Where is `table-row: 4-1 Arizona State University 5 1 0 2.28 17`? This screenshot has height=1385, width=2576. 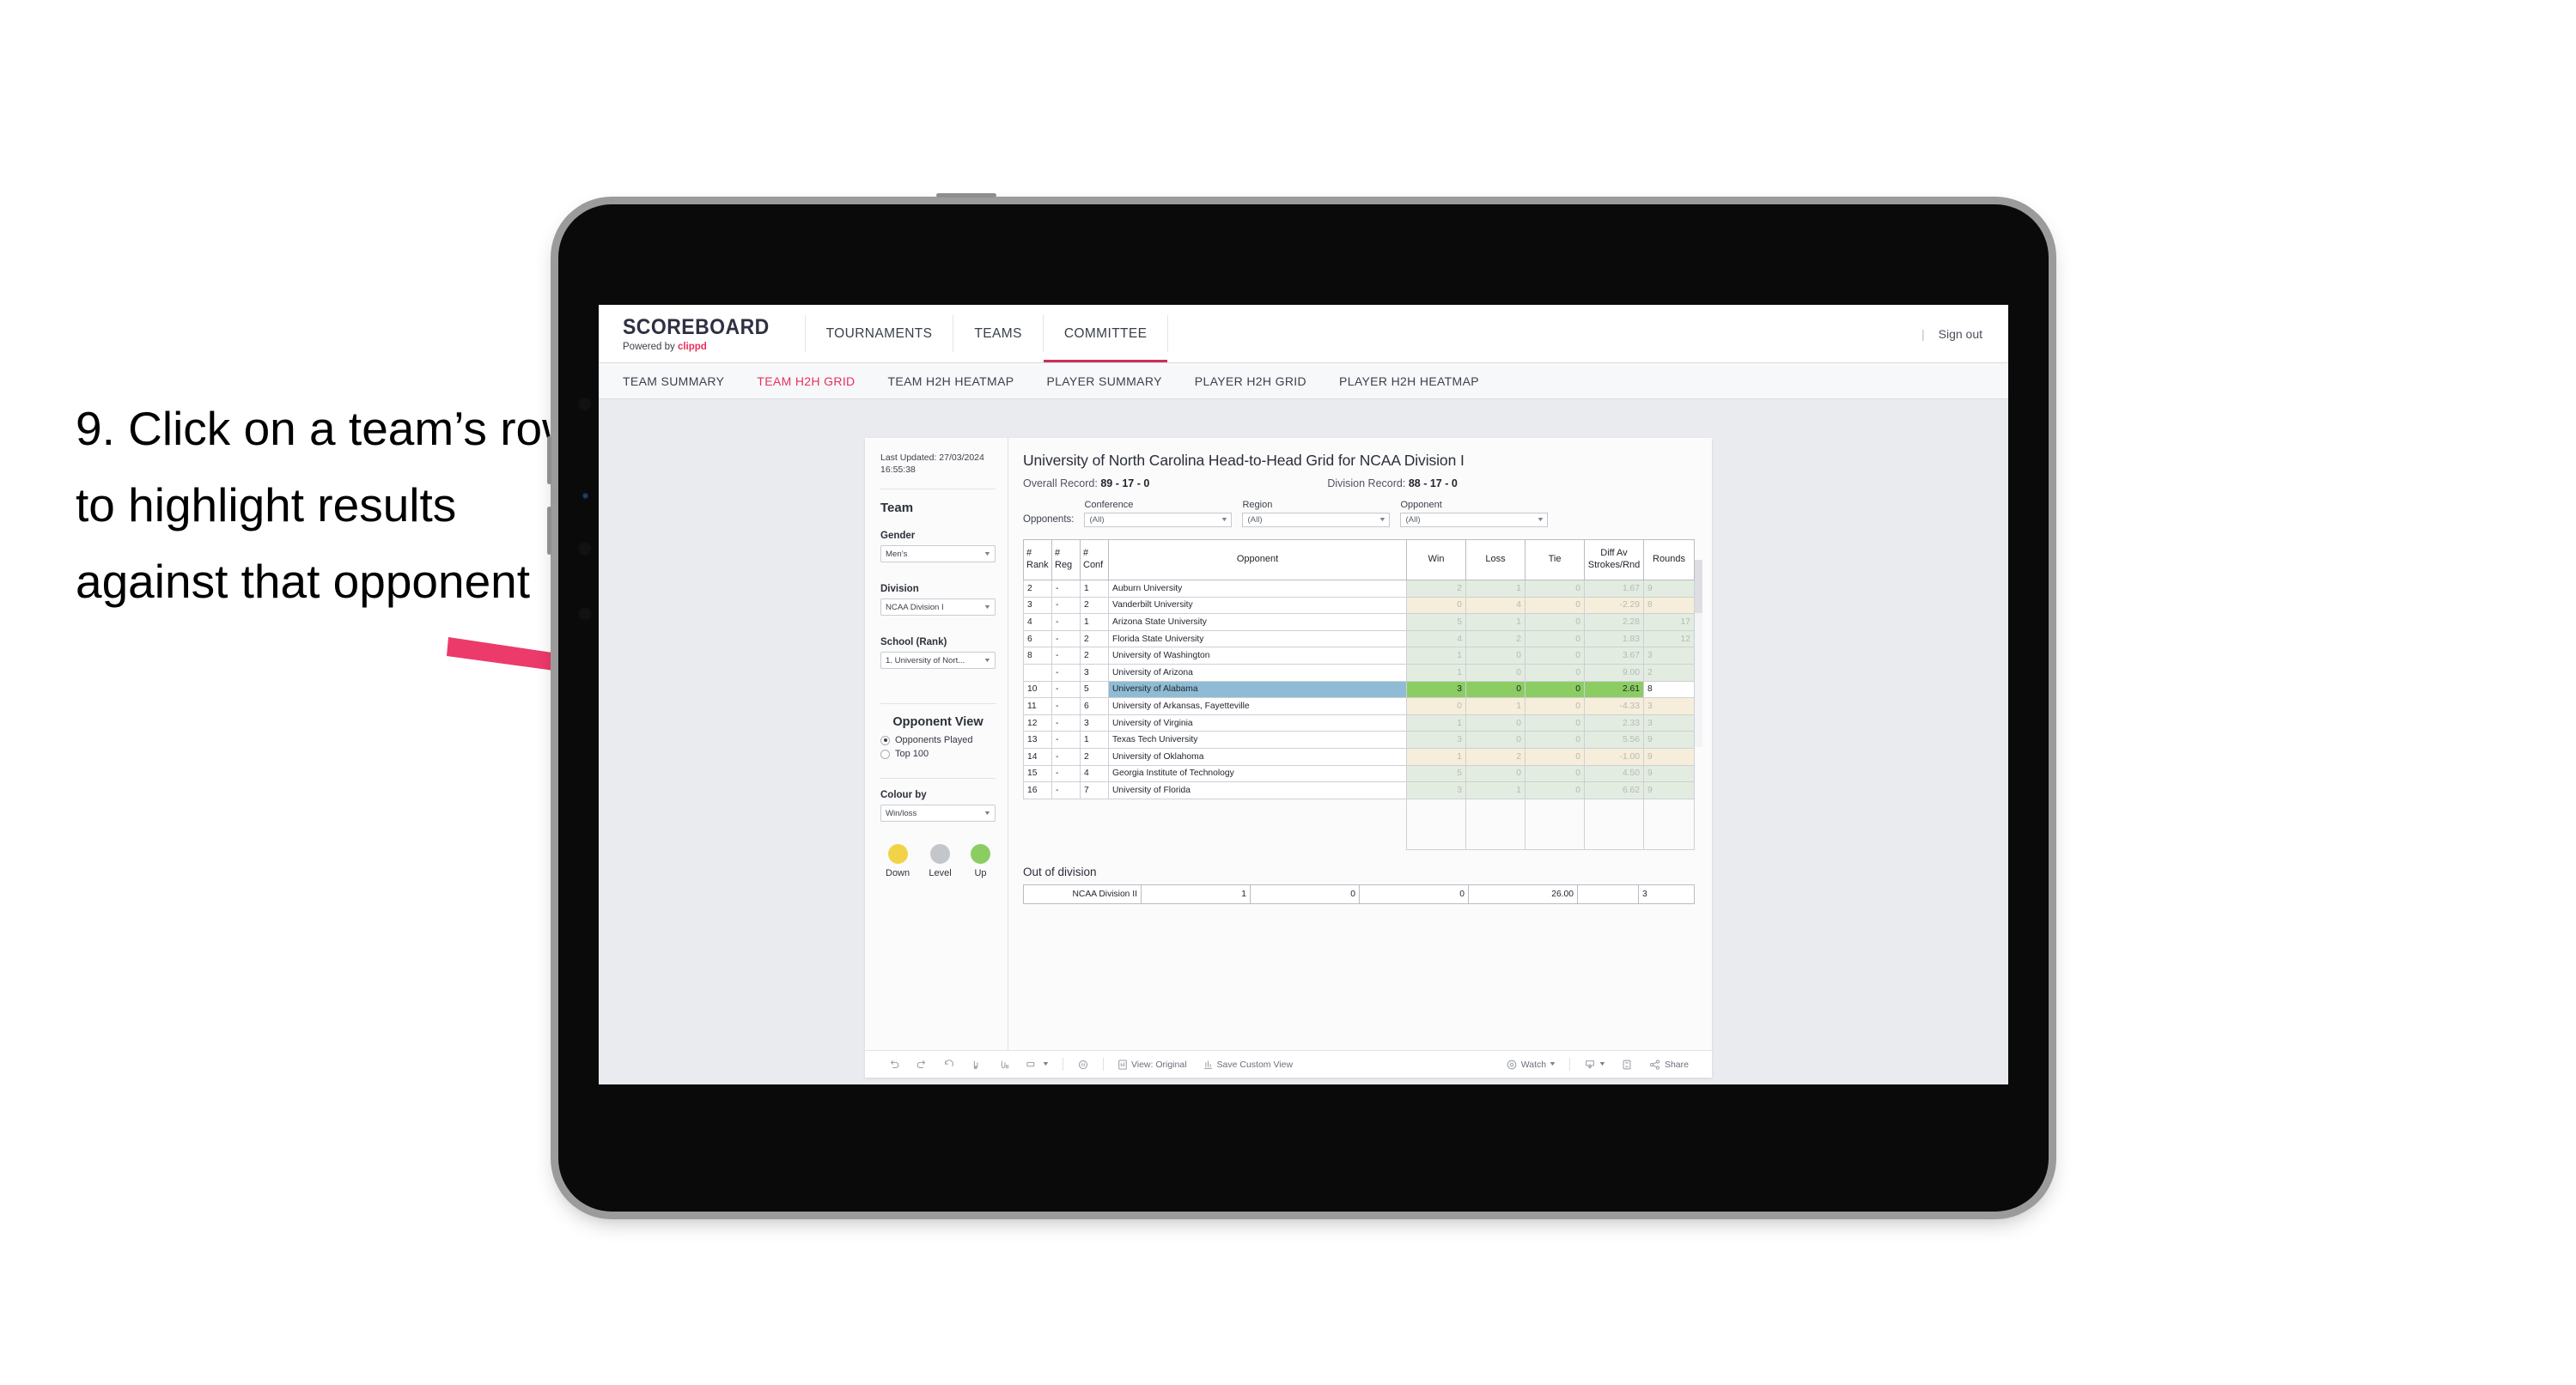
table-row: 4-1 Arizona State University 5 1 0 2.28 17 is located at coordinates (1359, 622).